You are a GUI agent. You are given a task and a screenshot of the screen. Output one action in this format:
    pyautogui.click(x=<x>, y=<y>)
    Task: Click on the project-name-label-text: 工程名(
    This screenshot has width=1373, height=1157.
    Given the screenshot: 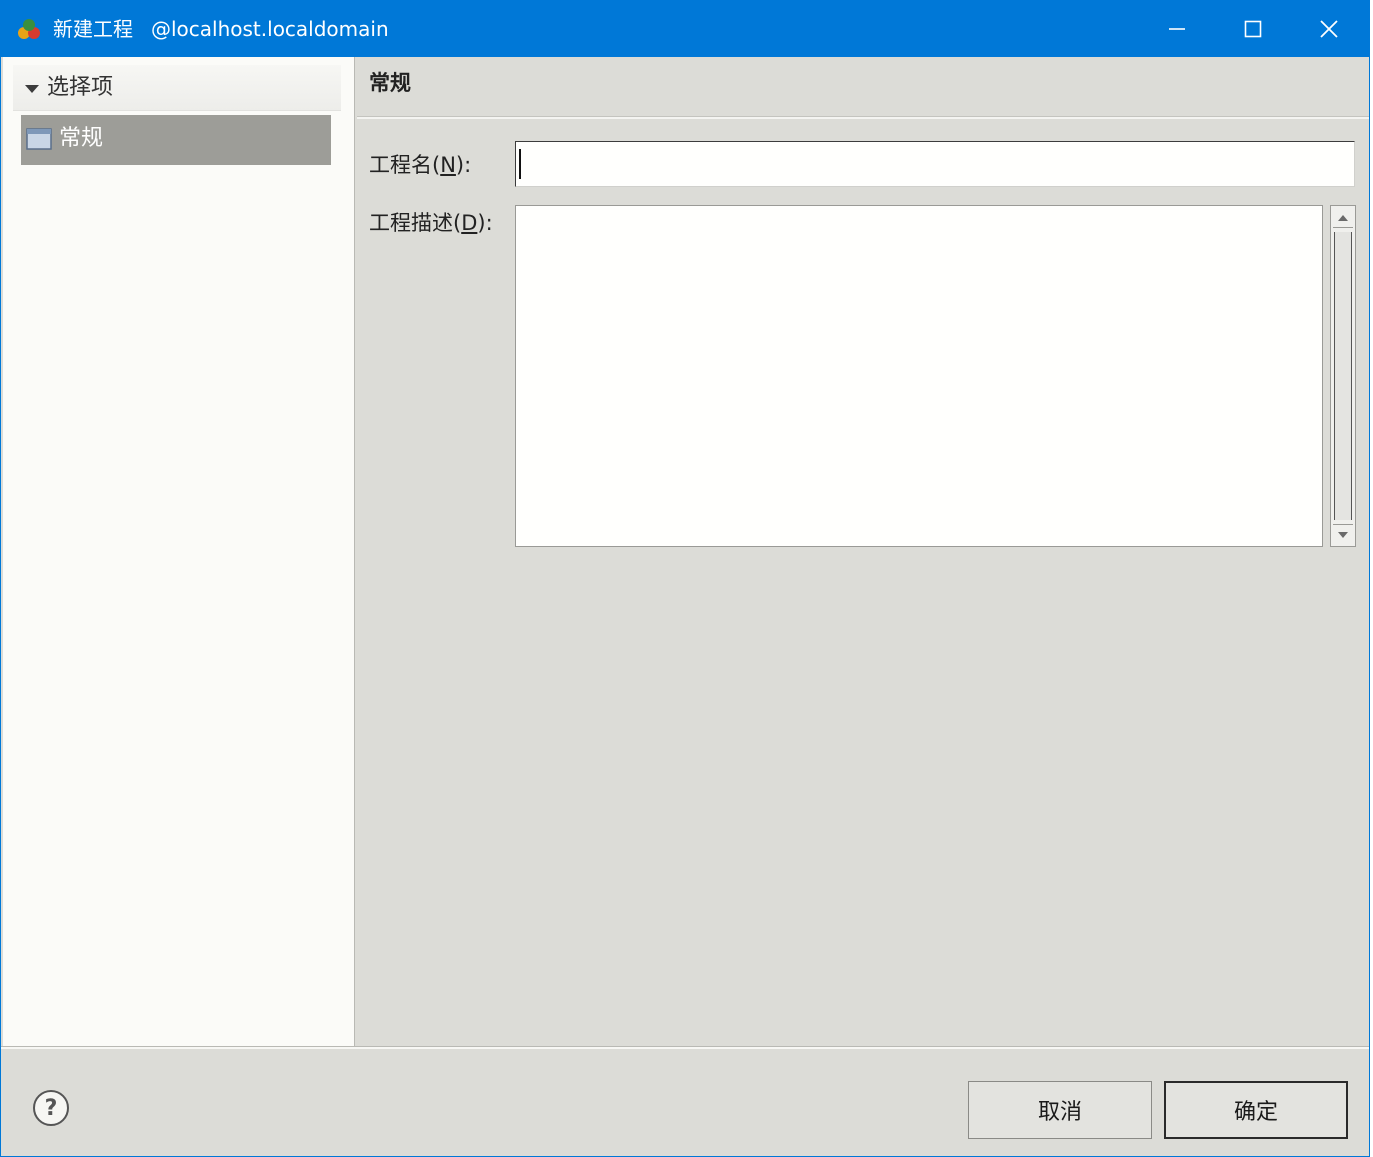 What is the action you would take?
    pyautogui.click(x=405, y=165)
    